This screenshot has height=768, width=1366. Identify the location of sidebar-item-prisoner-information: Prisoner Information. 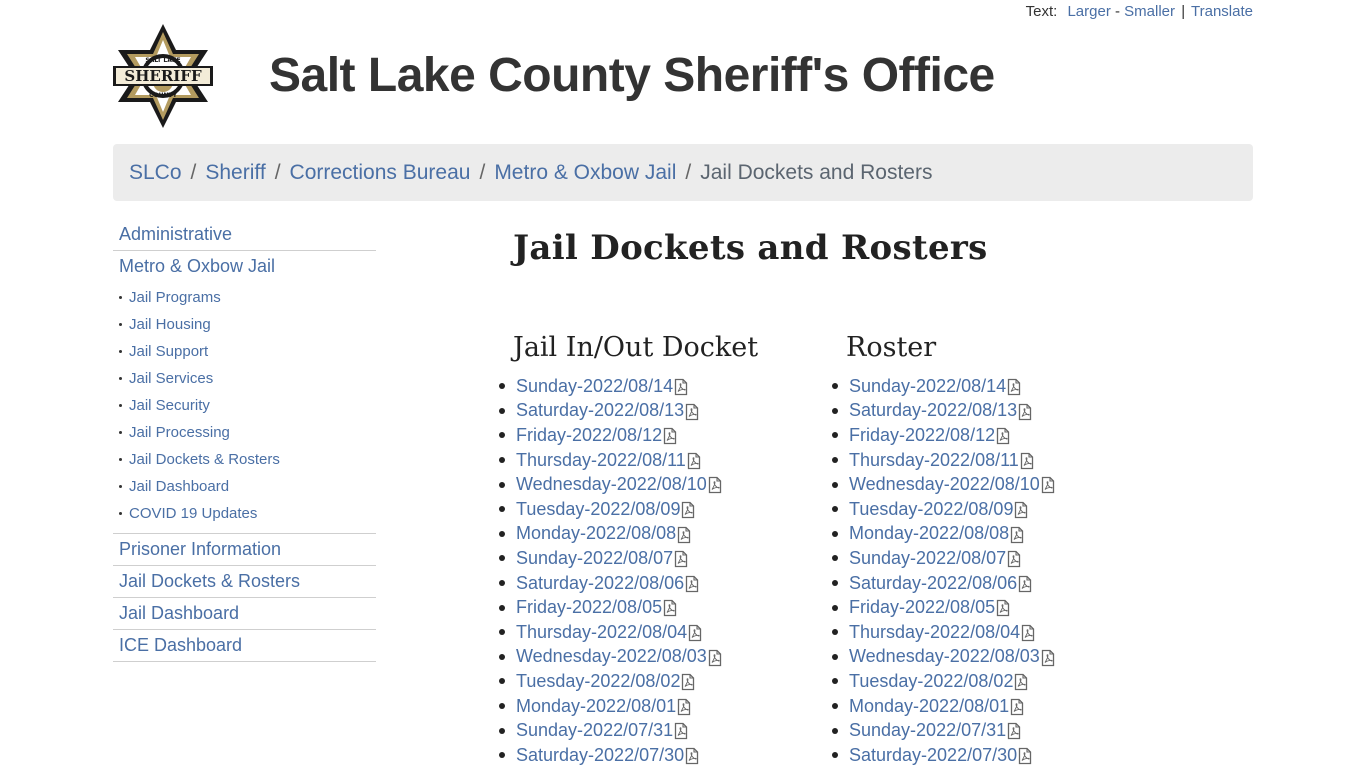
(244, 550).